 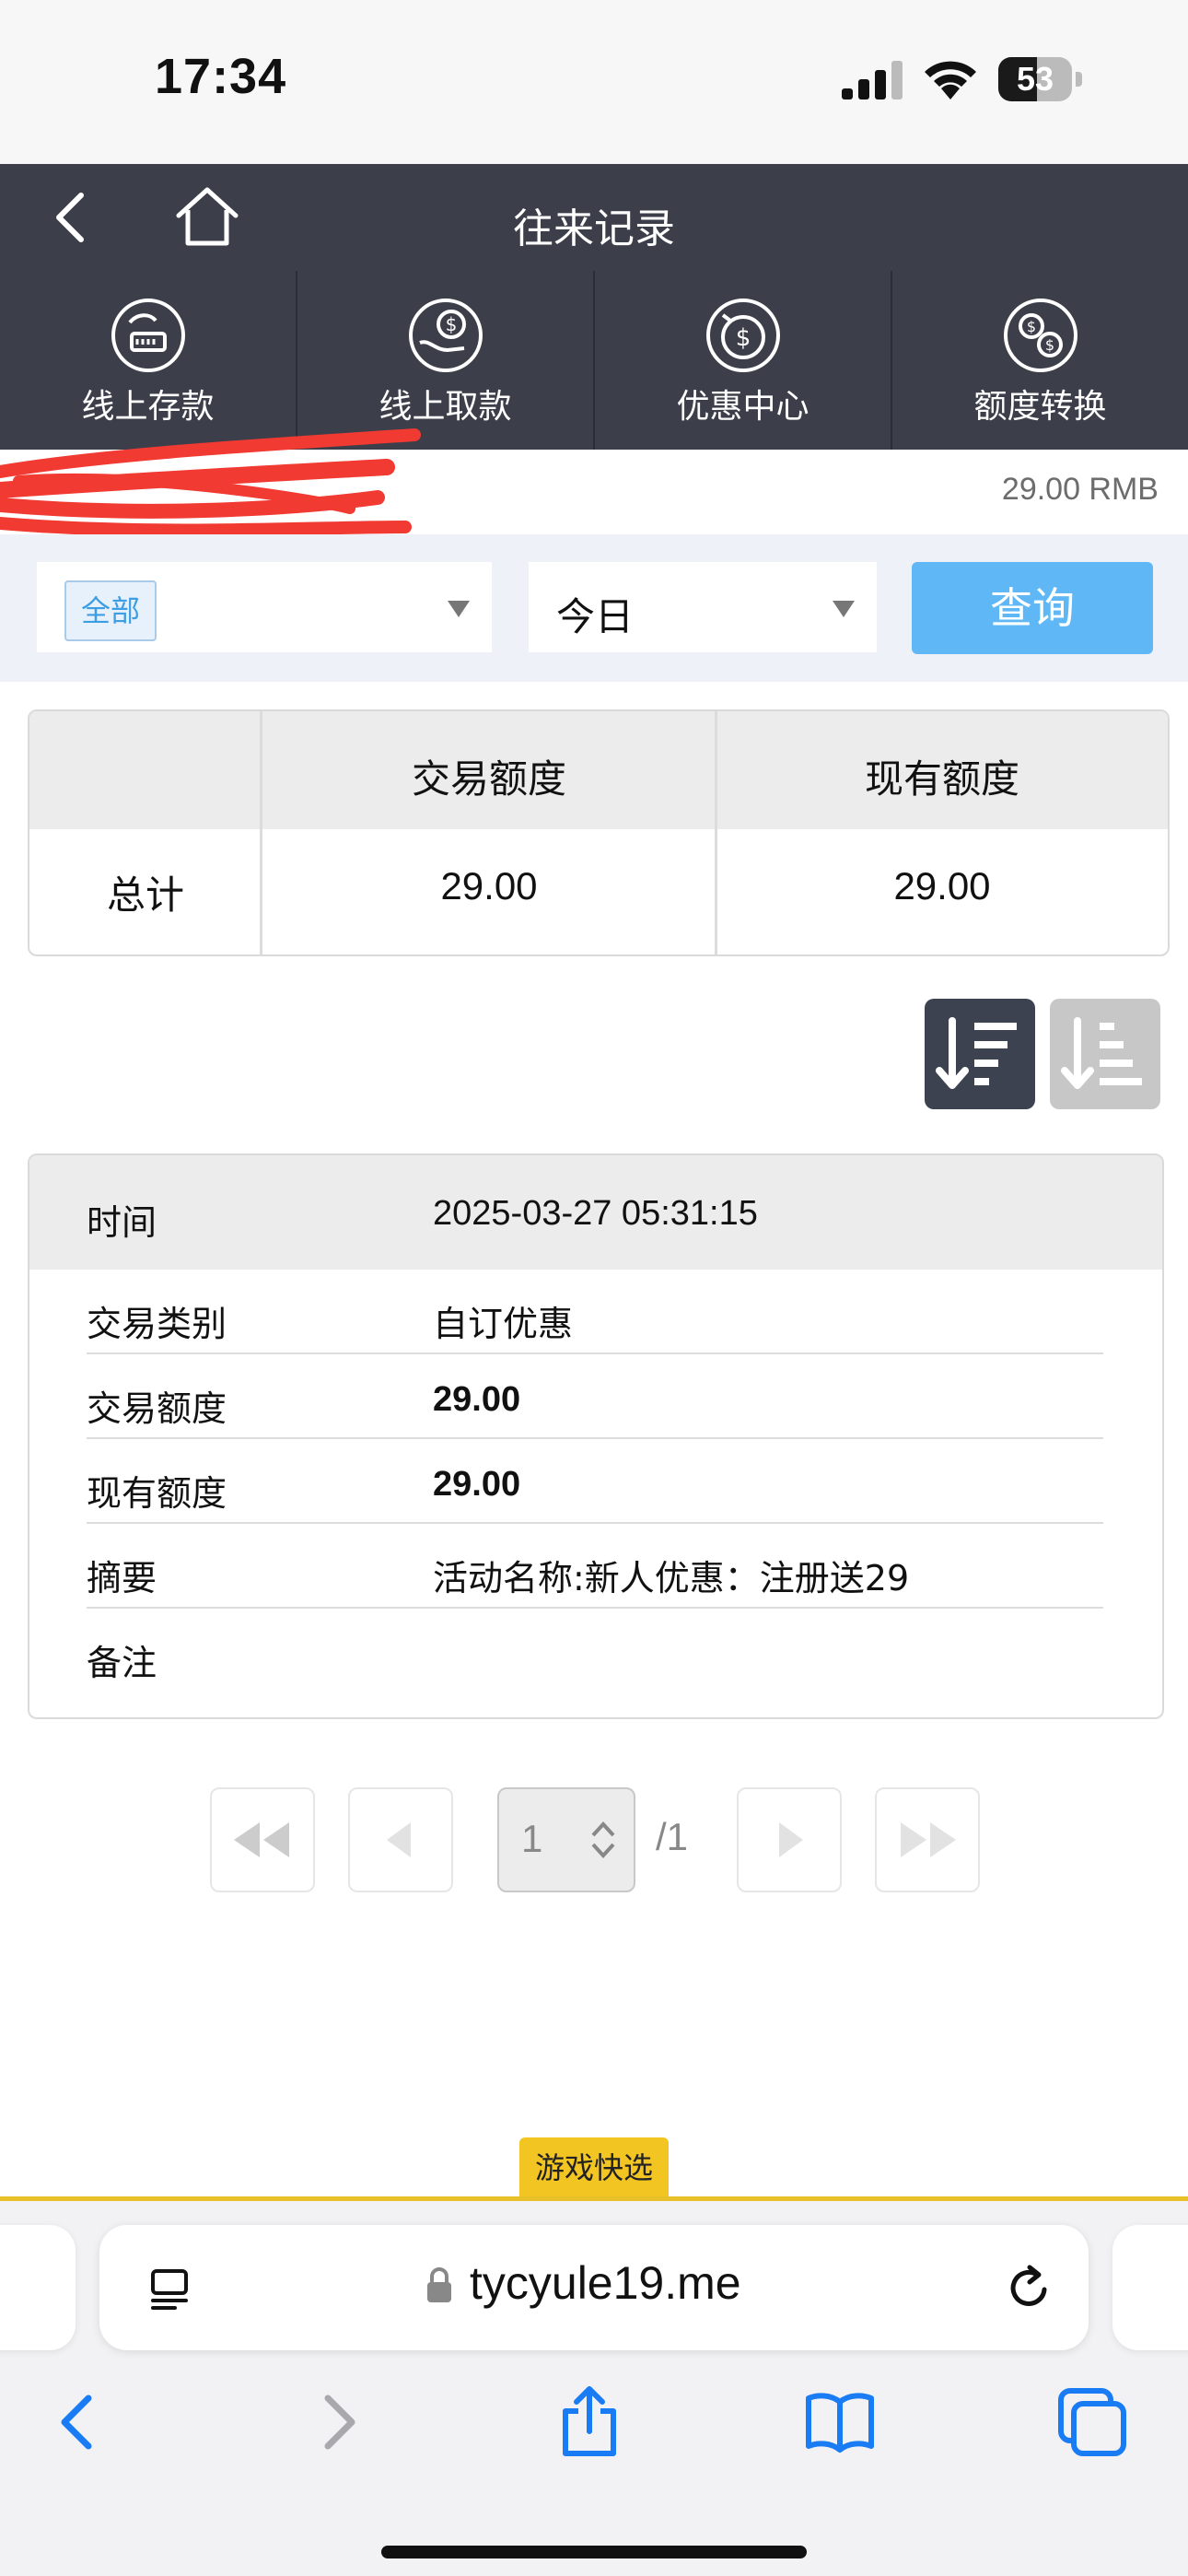 What do you see at coordinates (941, 779) in the screenshot?
I see `summary-header-current: 现有额度` at bounding box center [941, 779].